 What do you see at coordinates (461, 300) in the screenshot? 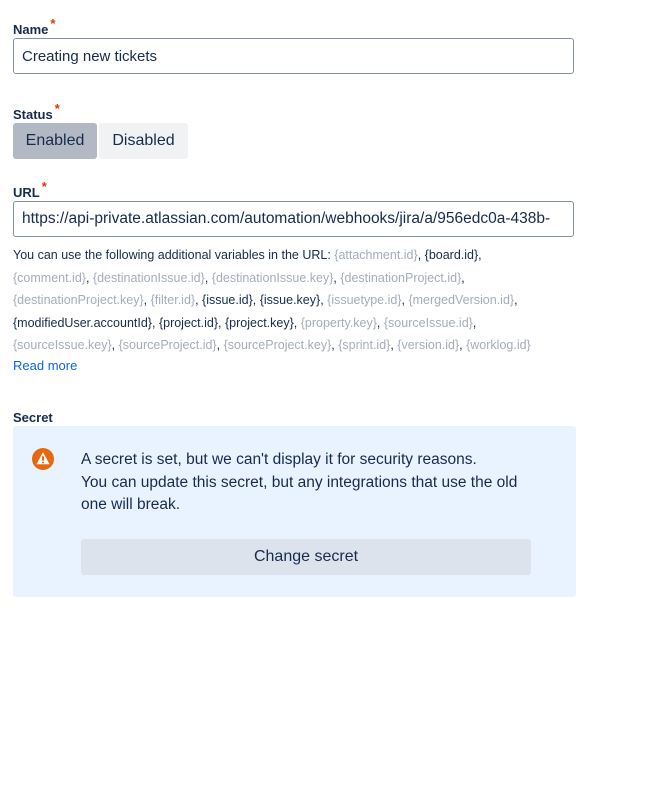
I see `url-variable: {mergedVersion.id}` at bounding box center [461, 300].